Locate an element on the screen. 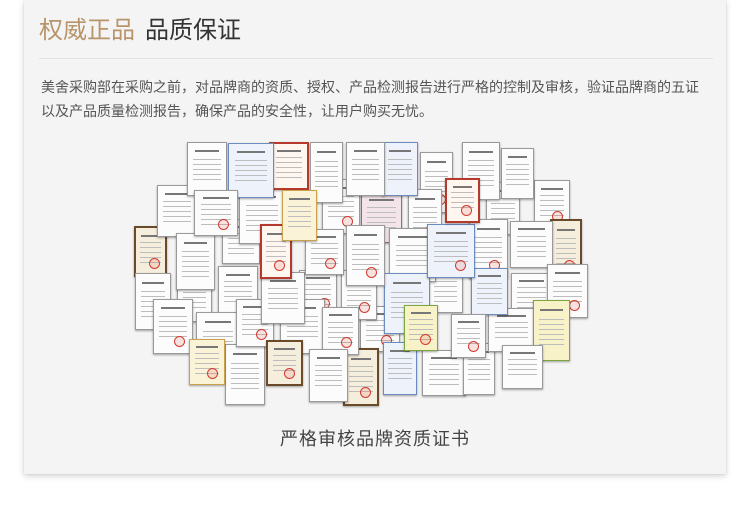 The width and height of the screenshot is (750, 521). collage-caption: 严格审核品牌资质证书 is located at coordinates (375, 439).